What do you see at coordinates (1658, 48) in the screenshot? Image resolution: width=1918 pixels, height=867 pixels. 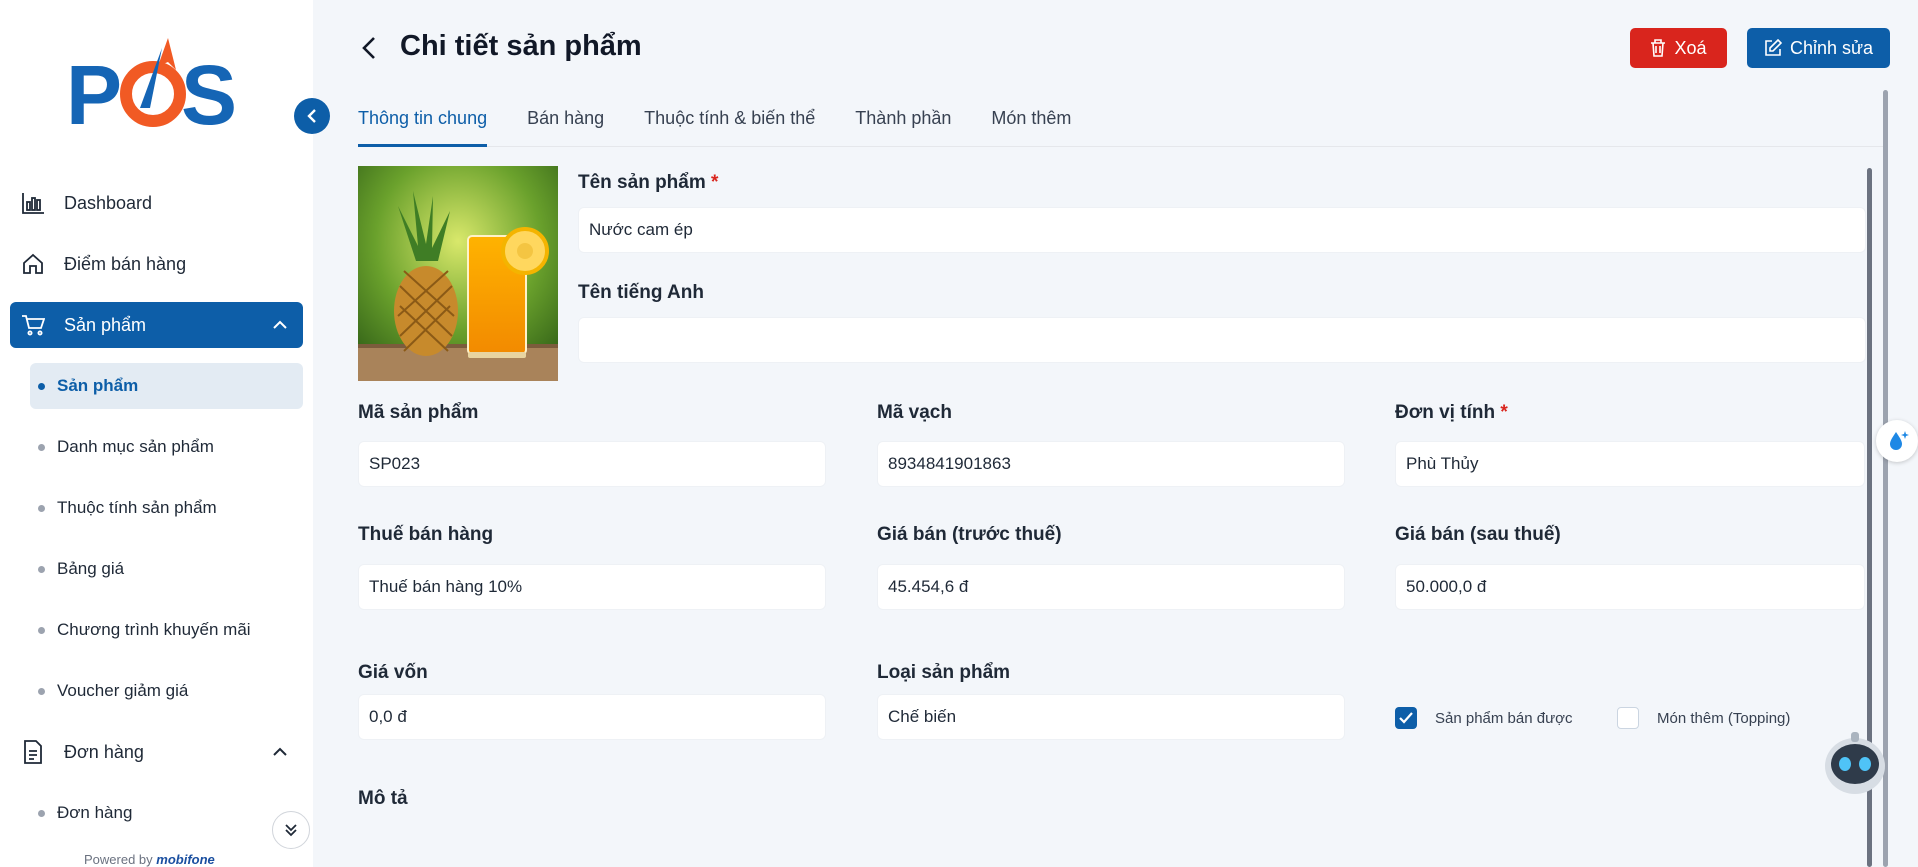 I see `trash-icon` at bounding box center [1658, 48].